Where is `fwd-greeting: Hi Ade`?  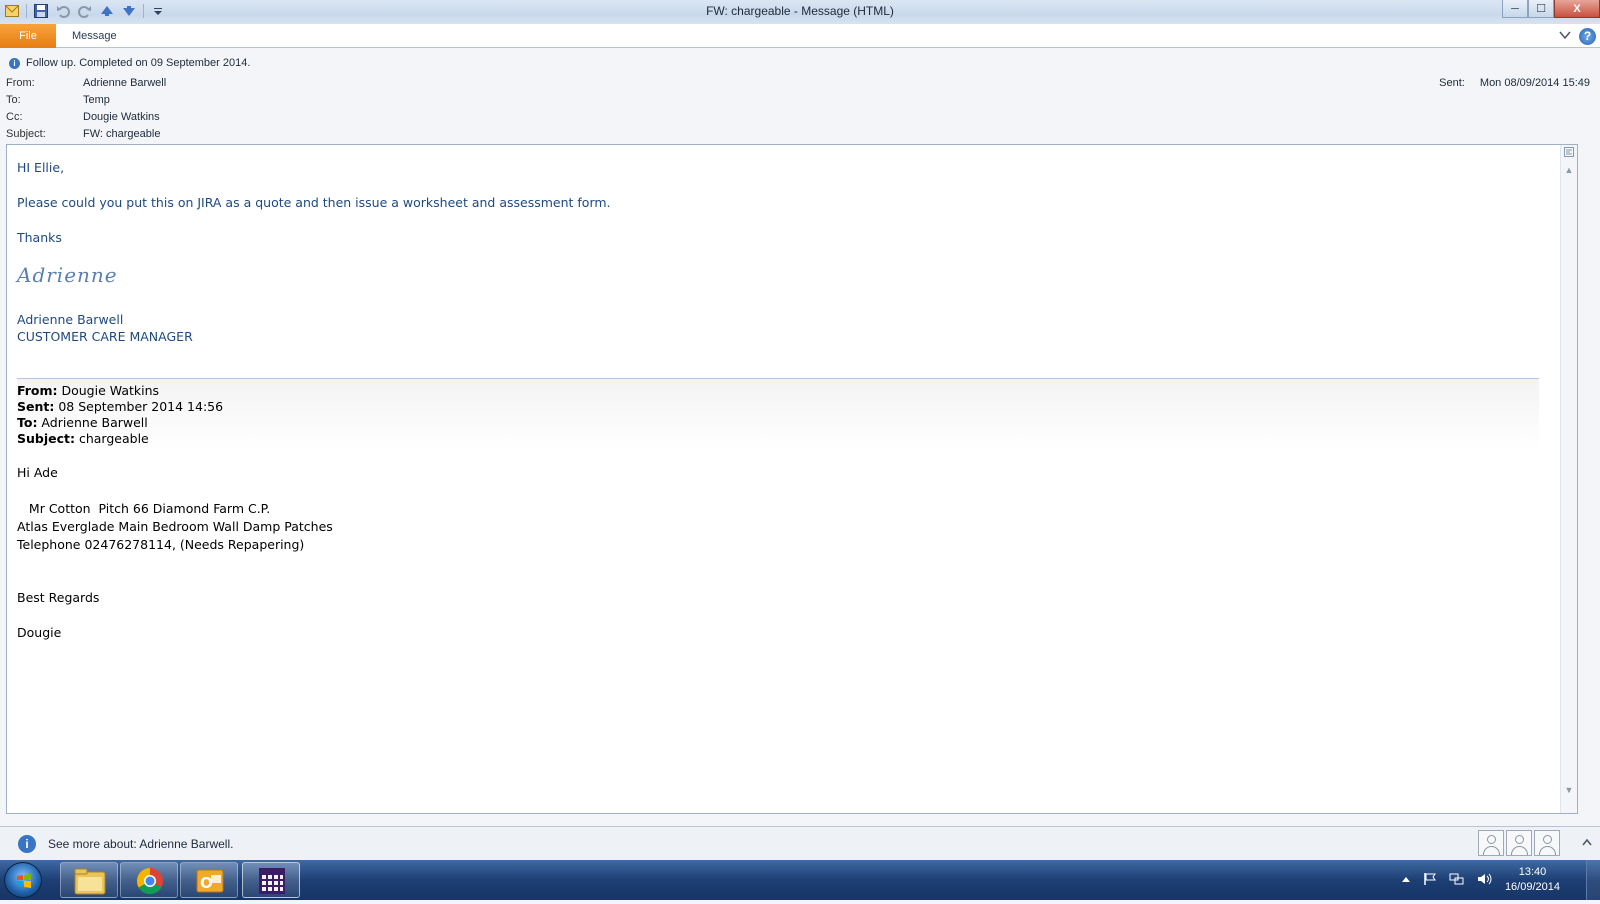
fwd-greeting: Hi Ade is located at coordinates (37, 472).